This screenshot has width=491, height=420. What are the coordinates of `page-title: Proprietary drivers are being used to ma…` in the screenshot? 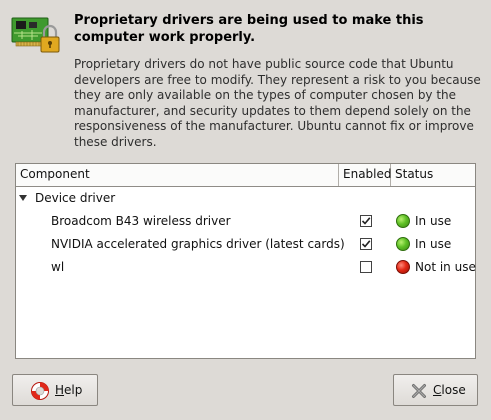 It's located at (249, 29).